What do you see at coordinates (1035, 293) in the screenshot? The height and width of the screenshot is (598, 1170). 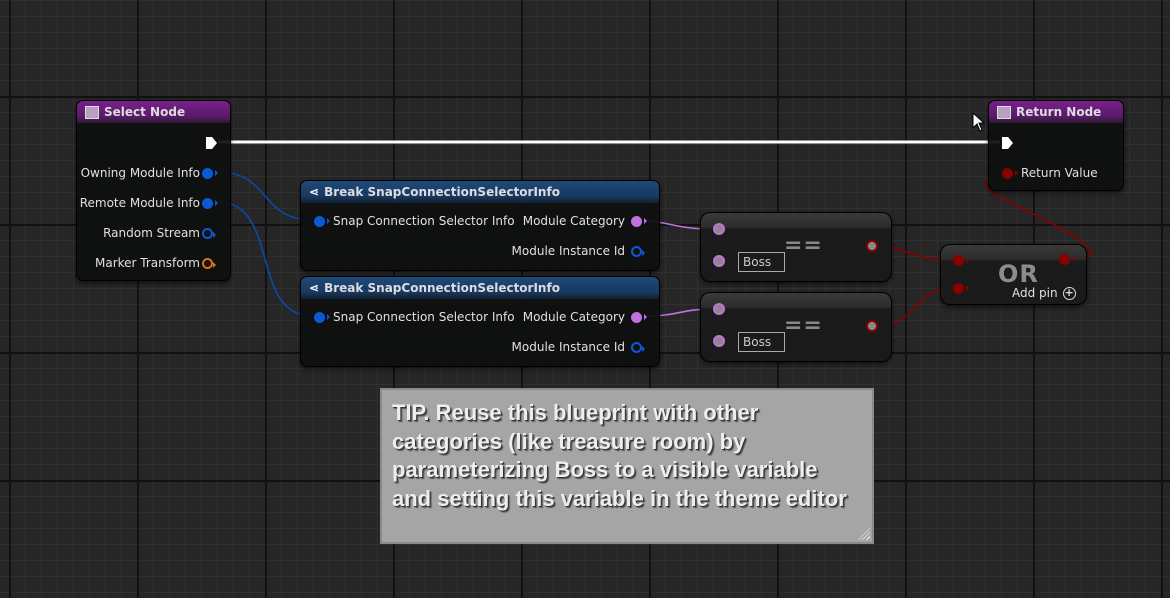 I see `add-pin-label: Add pin` at bounding box center [1035, 293].